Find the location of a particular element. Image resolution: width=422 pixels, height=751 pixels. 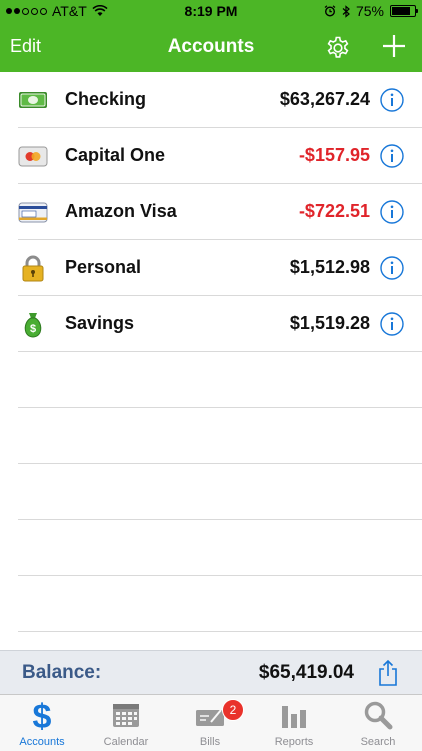

account-name: Checking is located at coordinates (106, 99).